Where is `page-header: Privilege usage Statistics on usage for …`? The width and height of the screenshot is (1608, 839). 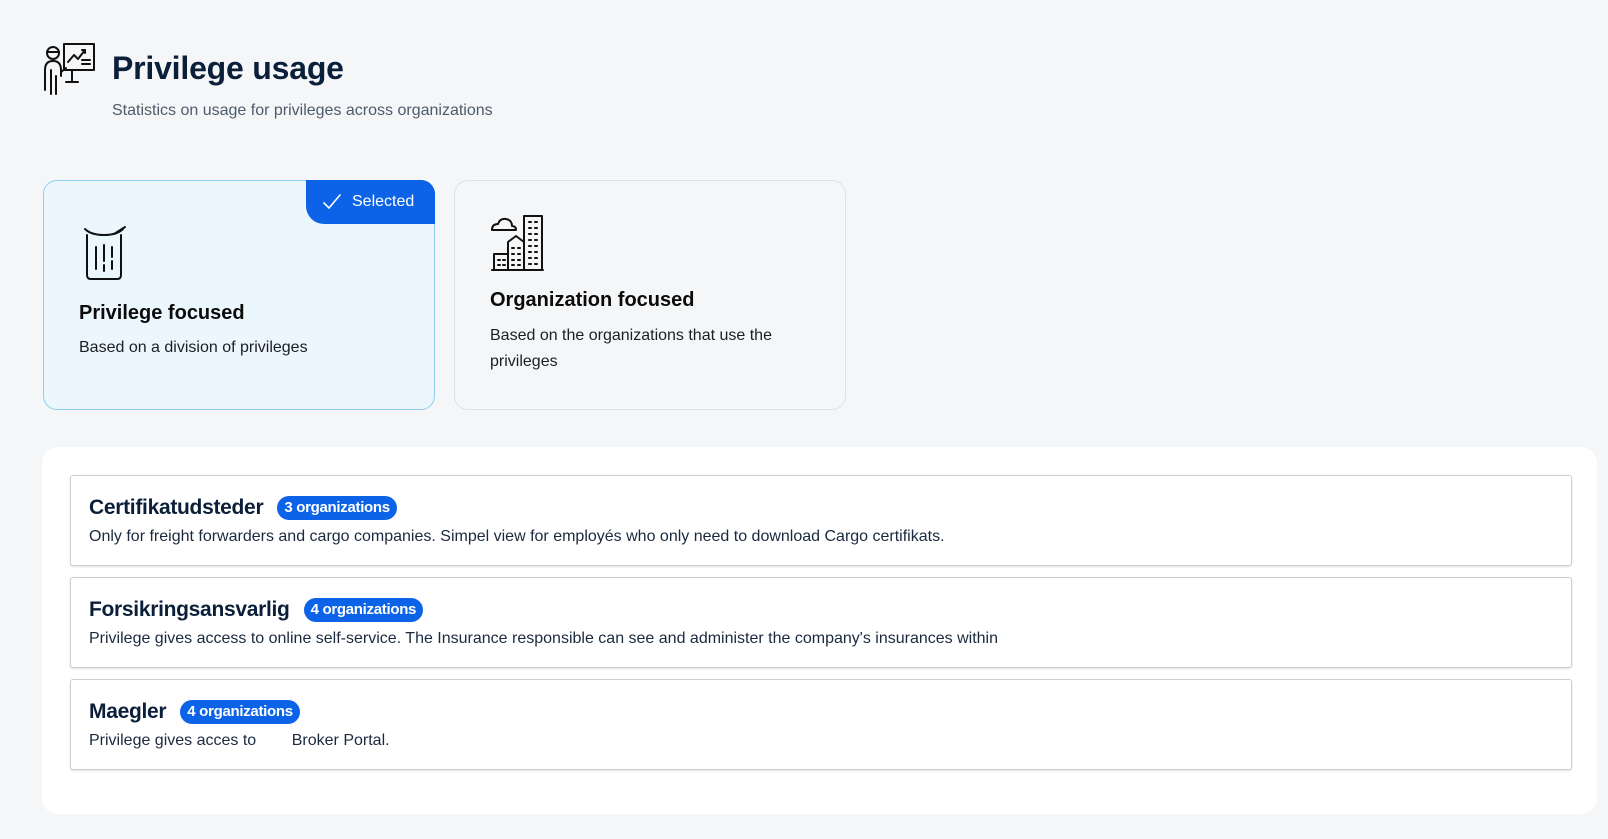 page-header: Privilege usage Statistics on usage for … is located at coordinates (442, 85).